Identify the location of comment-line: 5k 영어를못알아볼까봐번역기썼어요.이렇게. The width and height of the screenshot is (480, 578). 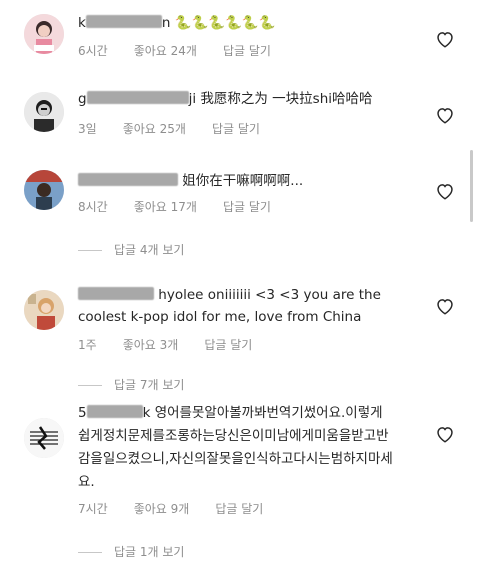
(230, 413).